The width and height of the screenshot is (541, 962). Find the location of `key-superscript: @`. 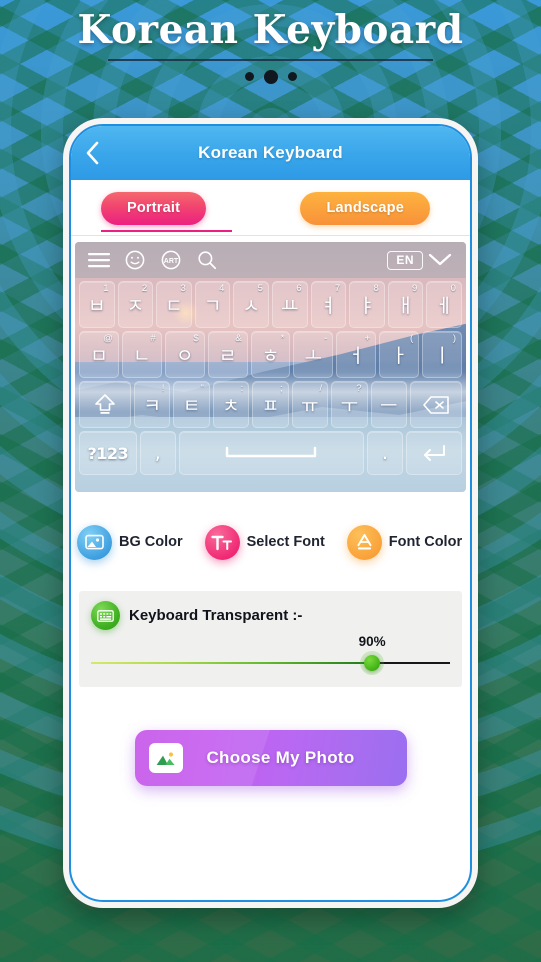

key-superscript: @ is located at coordinates (108, 338).